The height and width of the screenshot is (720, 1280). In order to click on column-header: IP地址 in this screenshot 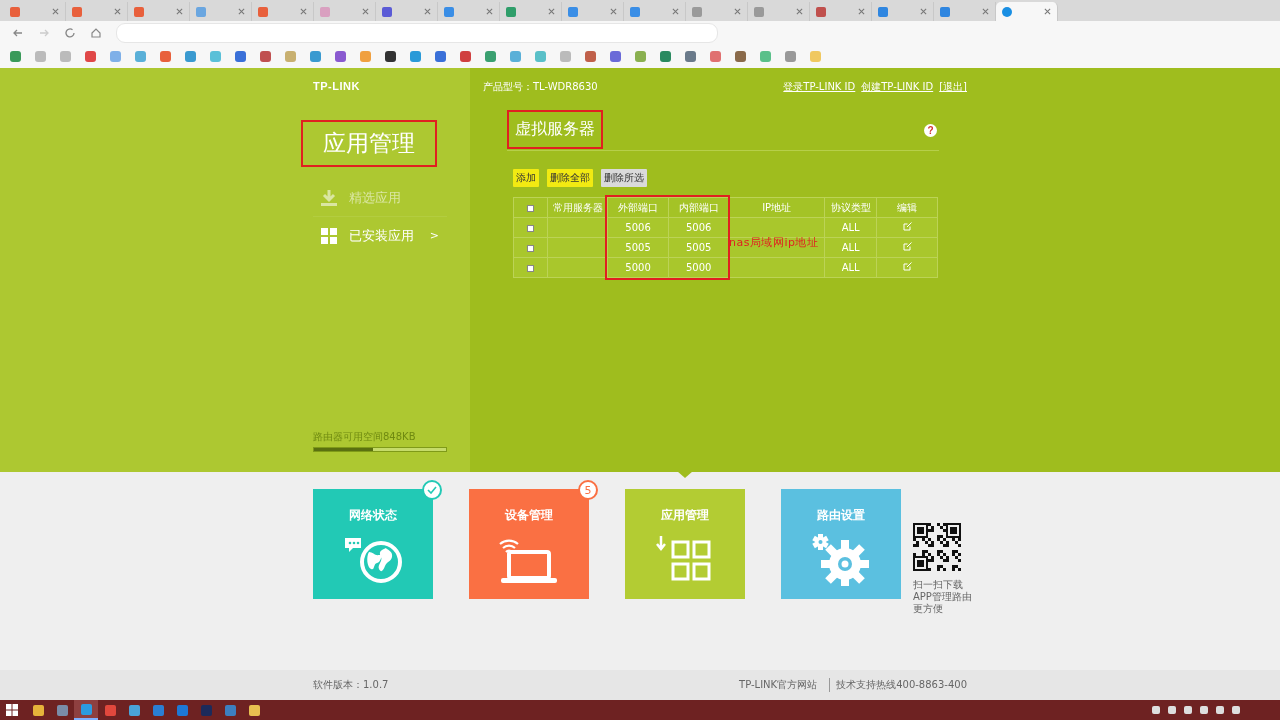, I will do `click(776, 207)`.